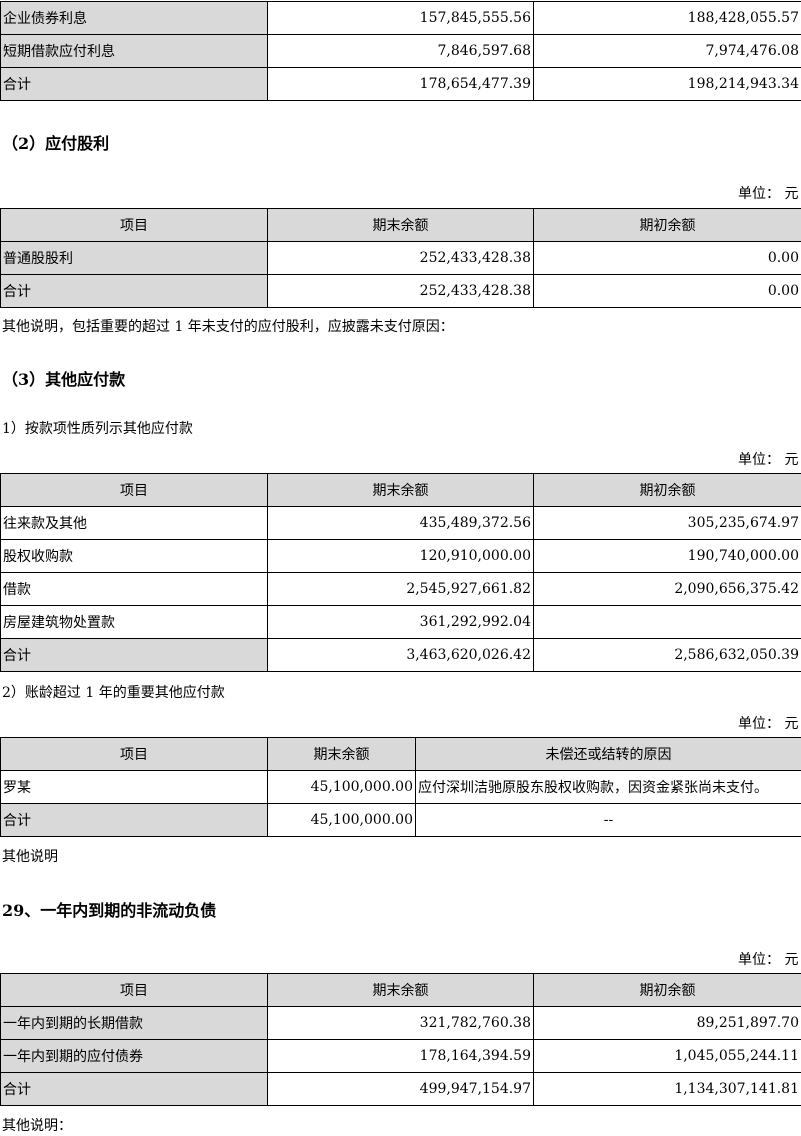  I want to click on row-name: 一年内到期的应付债券, so click(134, 1056).